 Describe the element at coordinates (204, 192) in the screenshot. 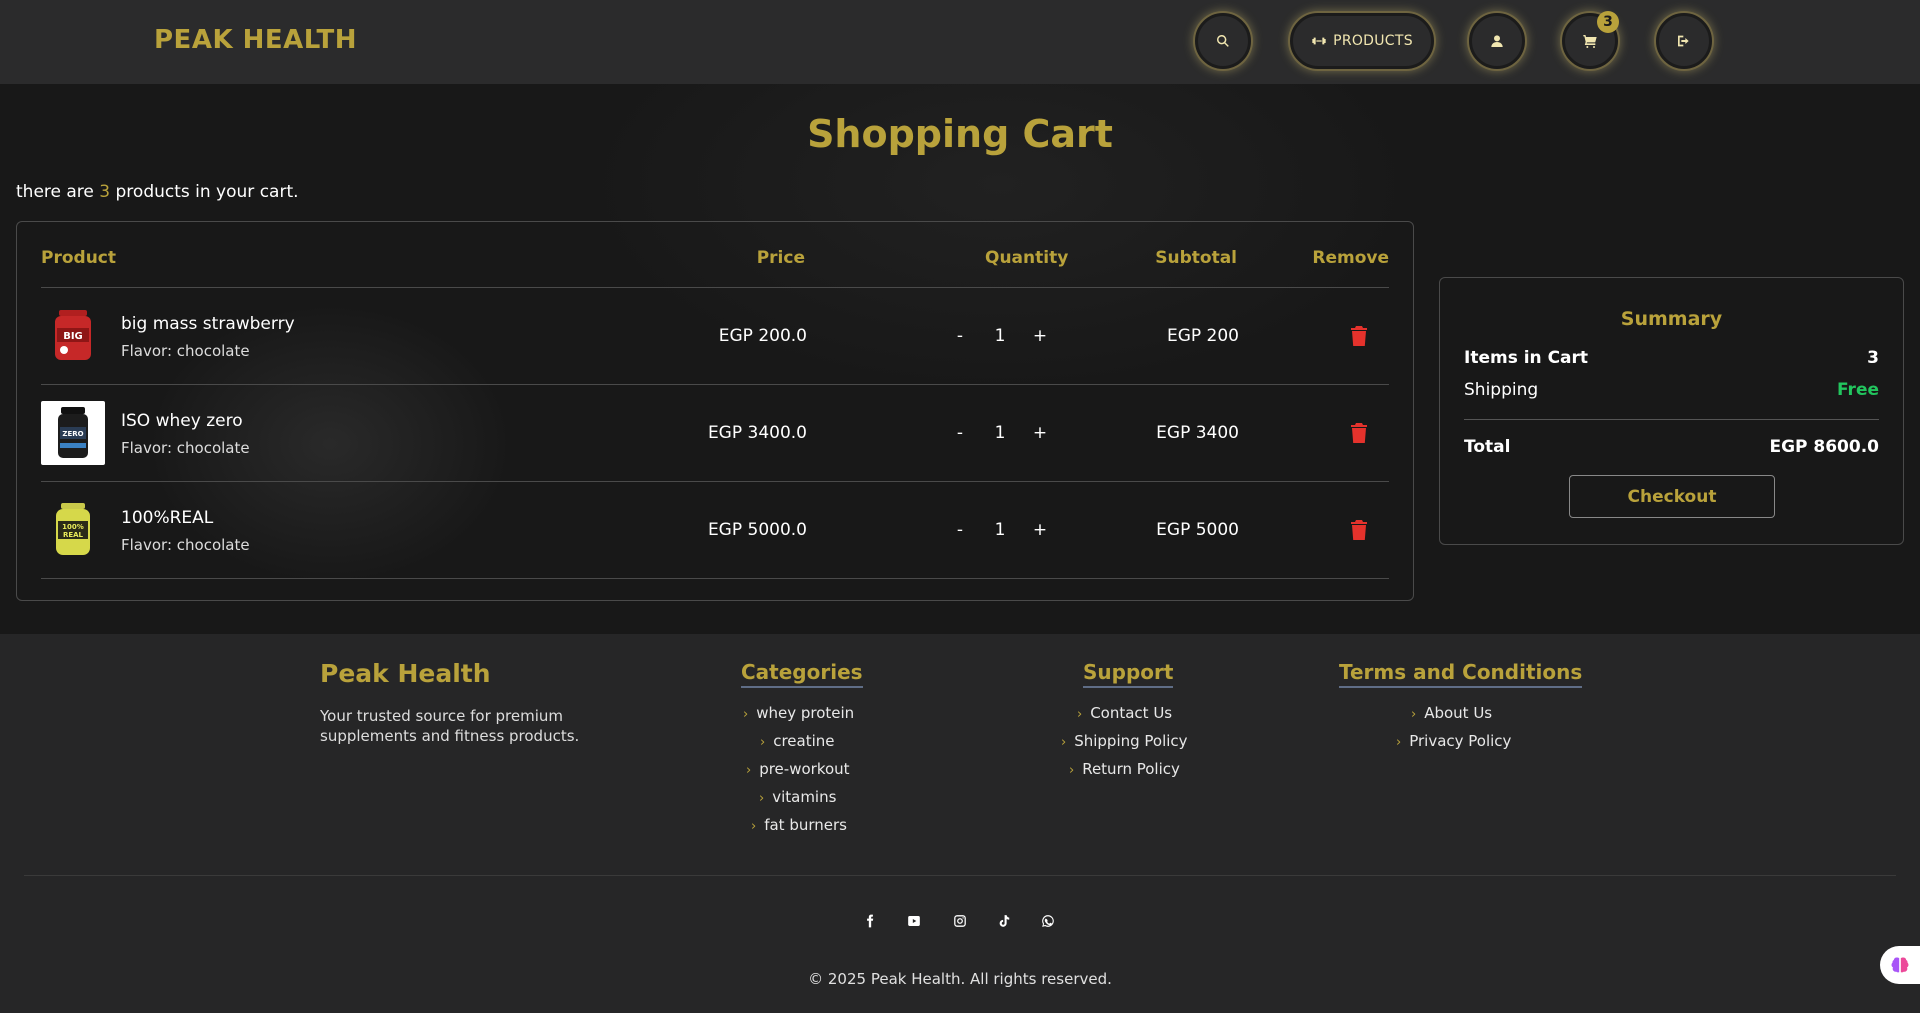

I see `cart-count-suffix: products in your cart.` at that location.